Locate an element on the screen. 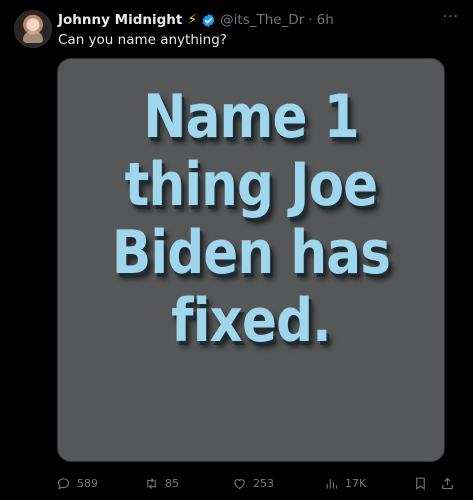 Image resolution: width=473 pixels, height=500 pixels. more-options-icon: ··· is located at coordinates (451, 17).